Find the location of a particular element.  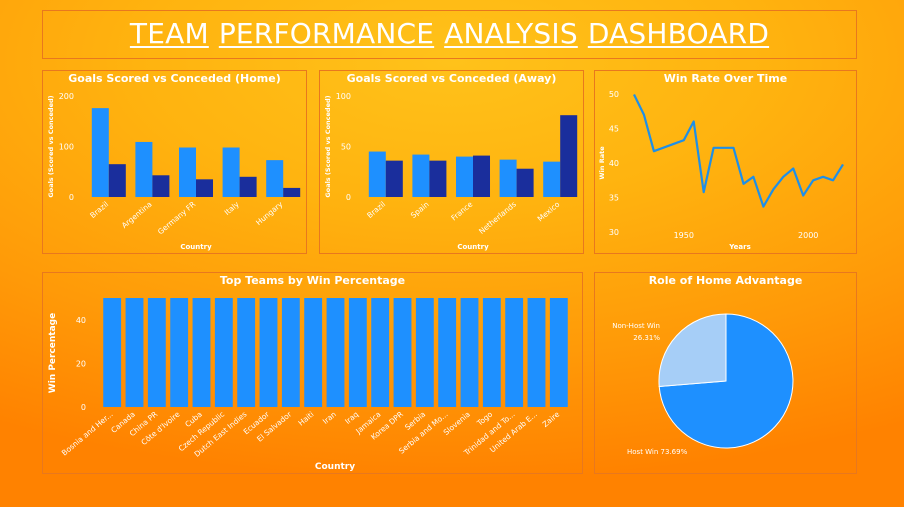

x-tick-label: Italy is located at coordinates (232, 208).